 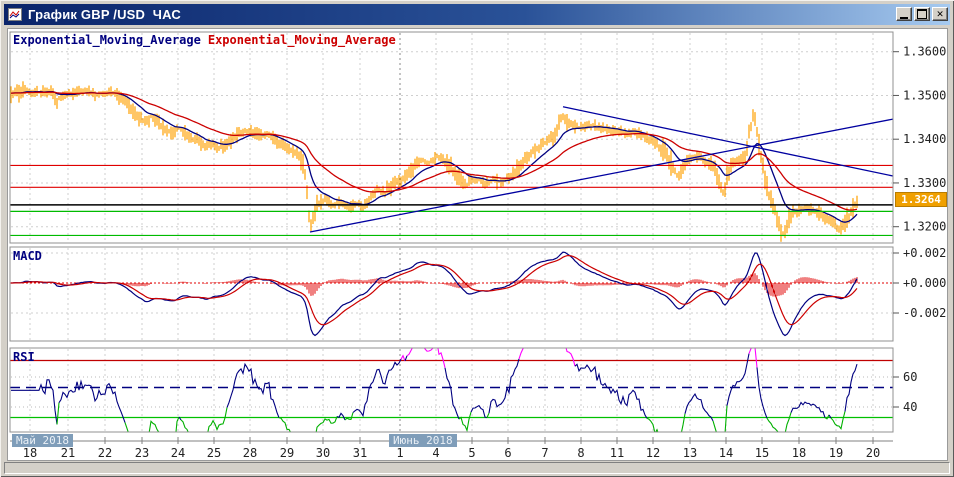 I want to click on close-icon: ✕, so click(x=940, y=13).